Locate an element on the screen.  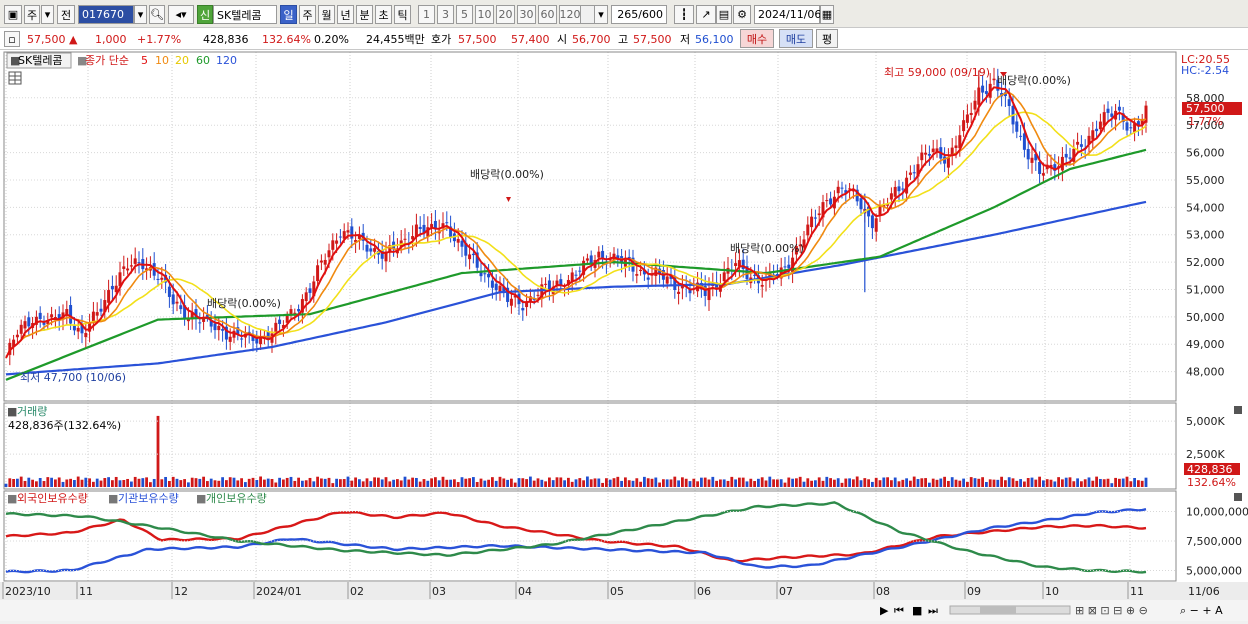
buy-button: 매수 is located at coordinates (757, 38).